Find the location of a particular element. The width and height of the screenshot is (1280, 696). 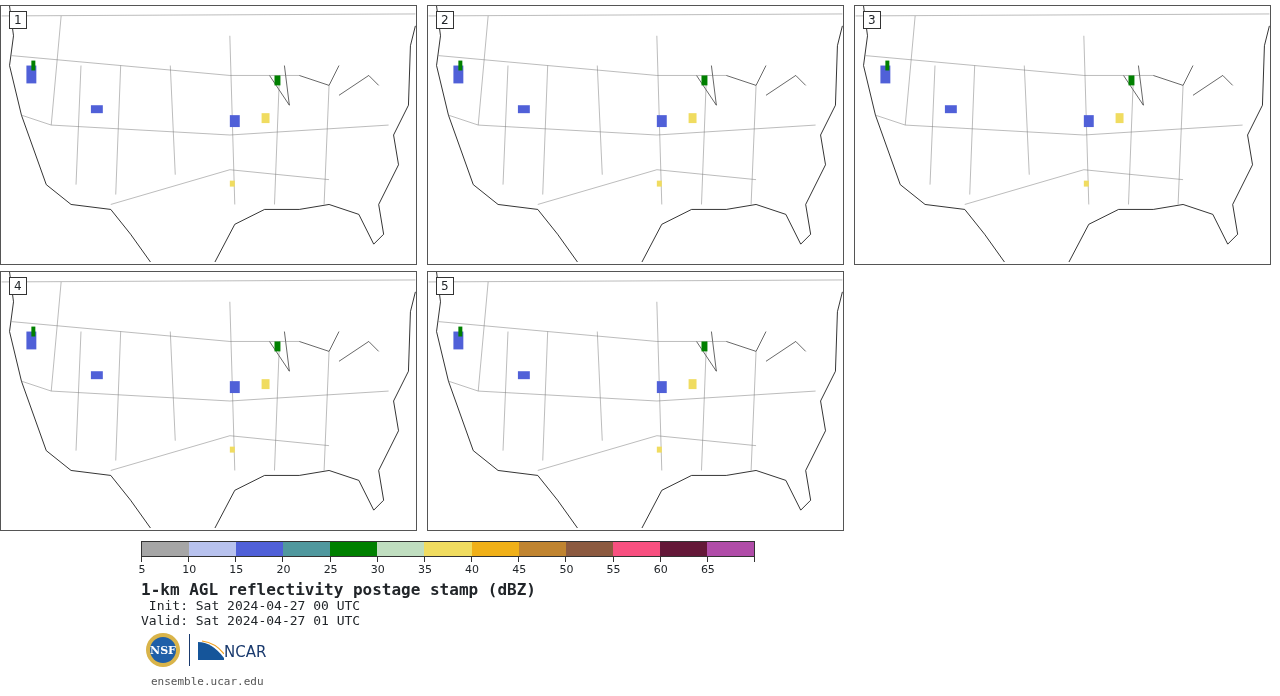

site-url: ensemble.ucar.edu is located at coordinates (207, 682).